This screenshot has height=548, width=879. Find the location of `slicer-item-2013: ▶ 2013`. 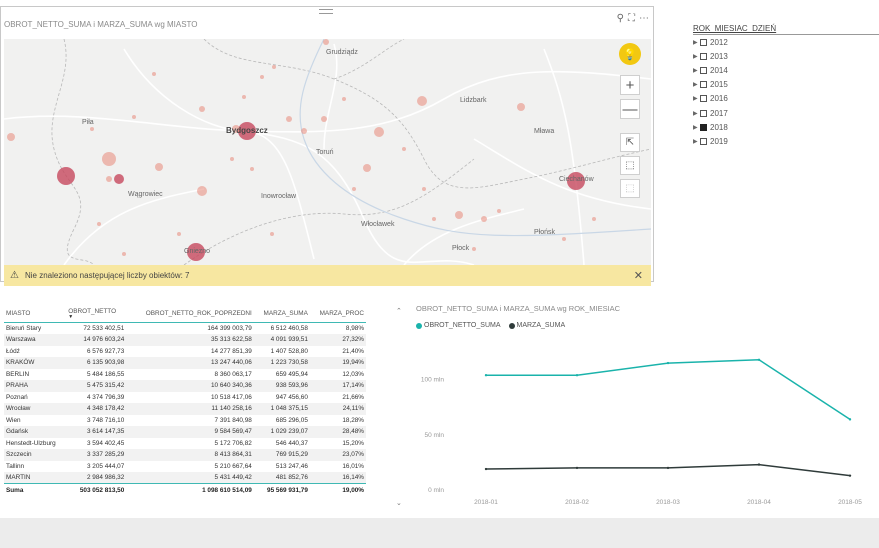

slicer-item-2013: ▶ 2013 is located at coordinates (786, 56).